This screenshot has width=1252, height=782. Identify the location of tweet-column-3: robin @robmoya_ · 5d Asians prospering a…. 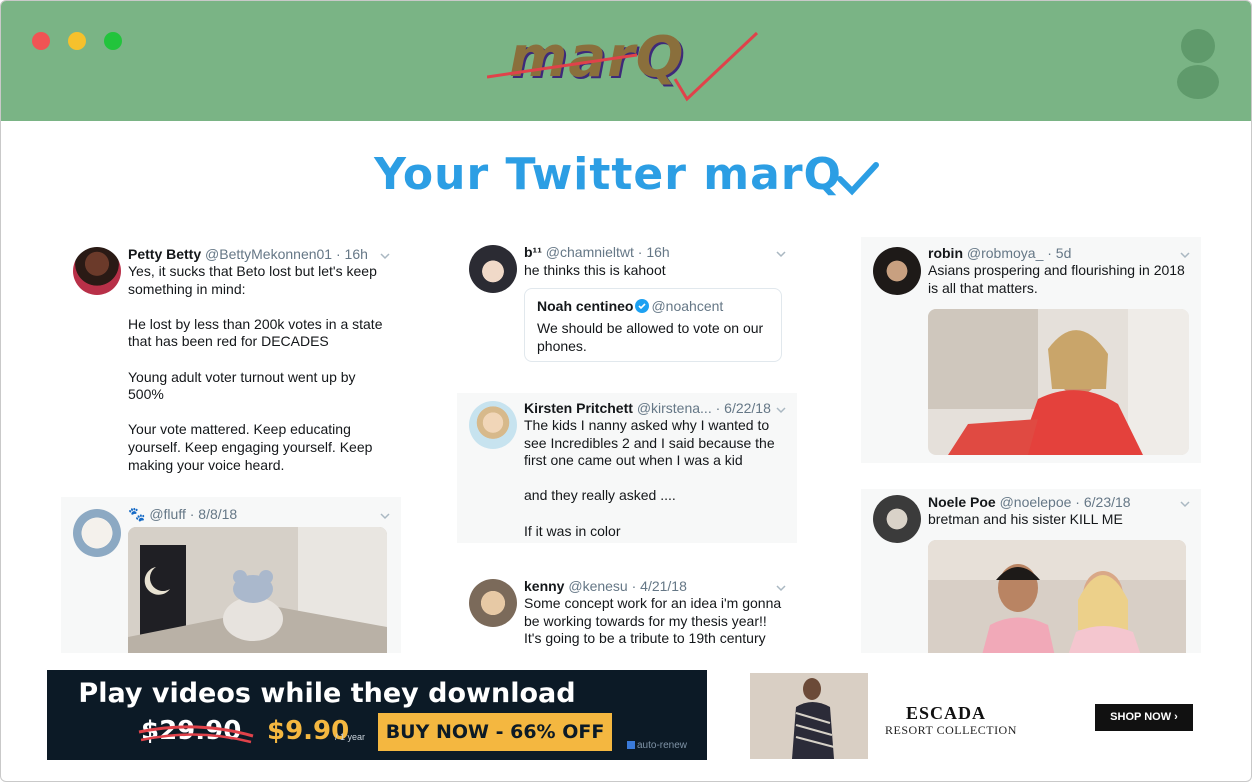
(1031, 445).